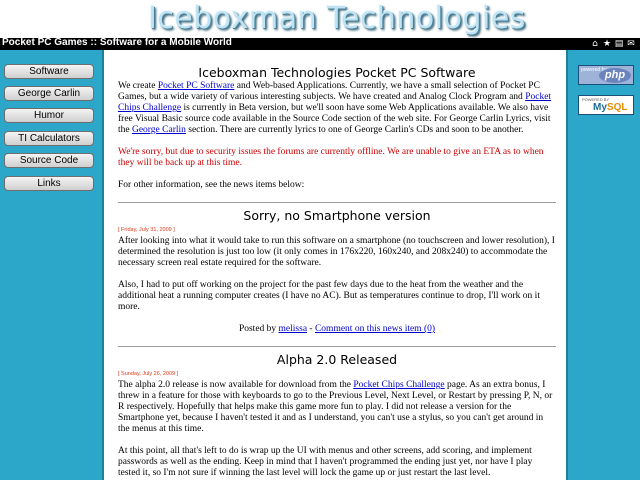 This screenshot has height=480, width=640. What do you see at coordinates (617, 107) in the screenshot?
I see `mysql-logo-sql: SQL` at bounding box center [617, 107].